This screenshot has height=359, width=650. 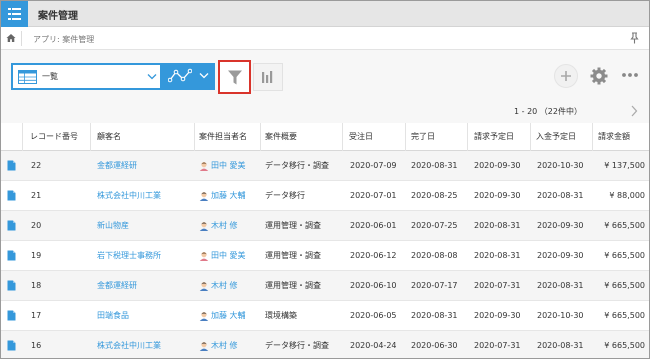 What do you see at coordinates (630, 75) in the screenshot?
I see `more-icon` at bounding box center [630, 75].